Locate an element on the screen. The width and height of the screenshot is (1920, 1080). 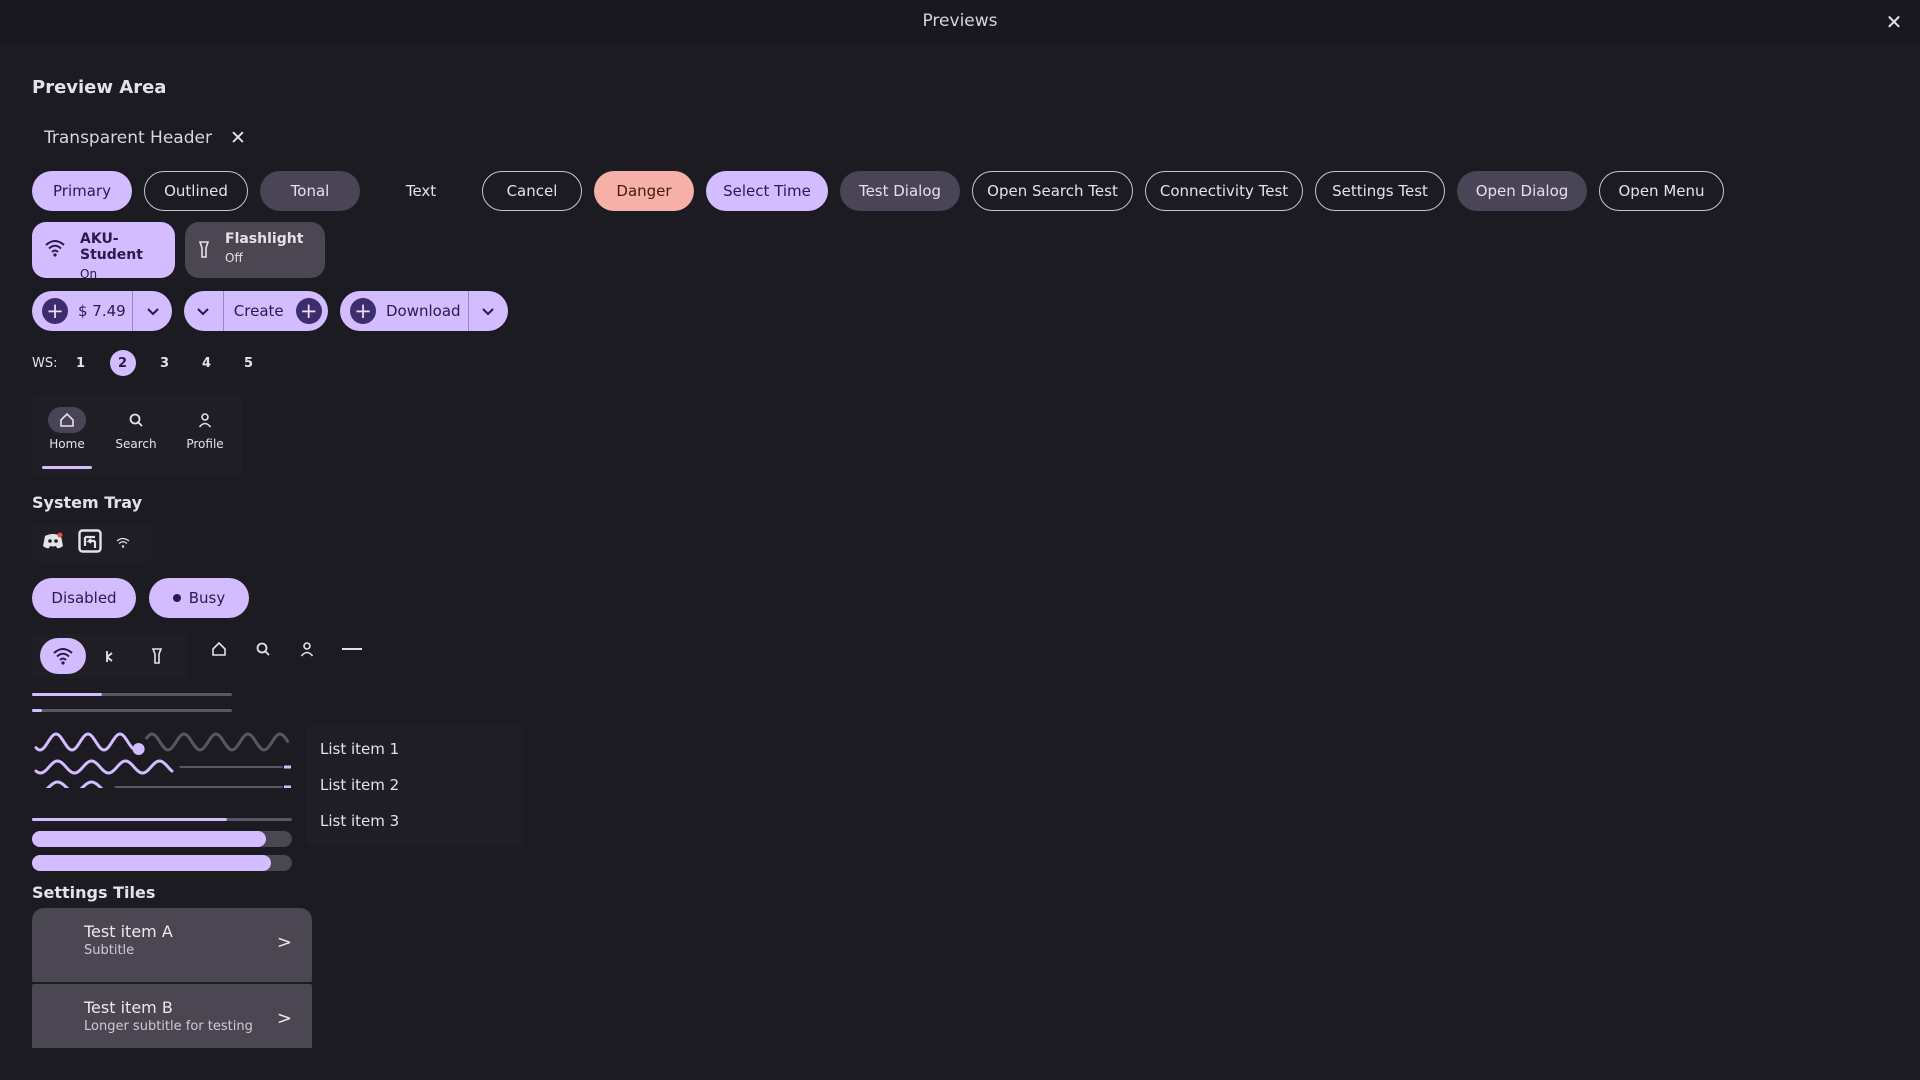
open-search-test-button: Open Search Test is located at coordinates (1052, 191).